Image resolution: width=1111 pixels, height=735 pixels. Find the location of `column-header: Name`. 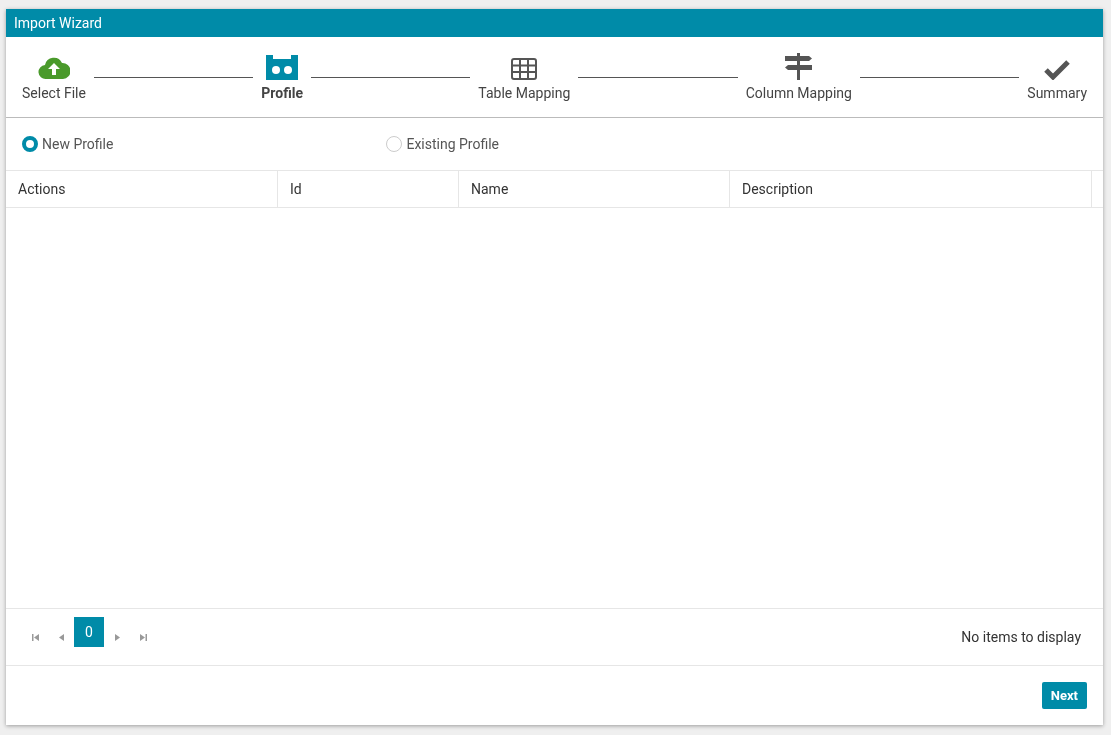

column-header: Name is located at coordinates (594, 189).